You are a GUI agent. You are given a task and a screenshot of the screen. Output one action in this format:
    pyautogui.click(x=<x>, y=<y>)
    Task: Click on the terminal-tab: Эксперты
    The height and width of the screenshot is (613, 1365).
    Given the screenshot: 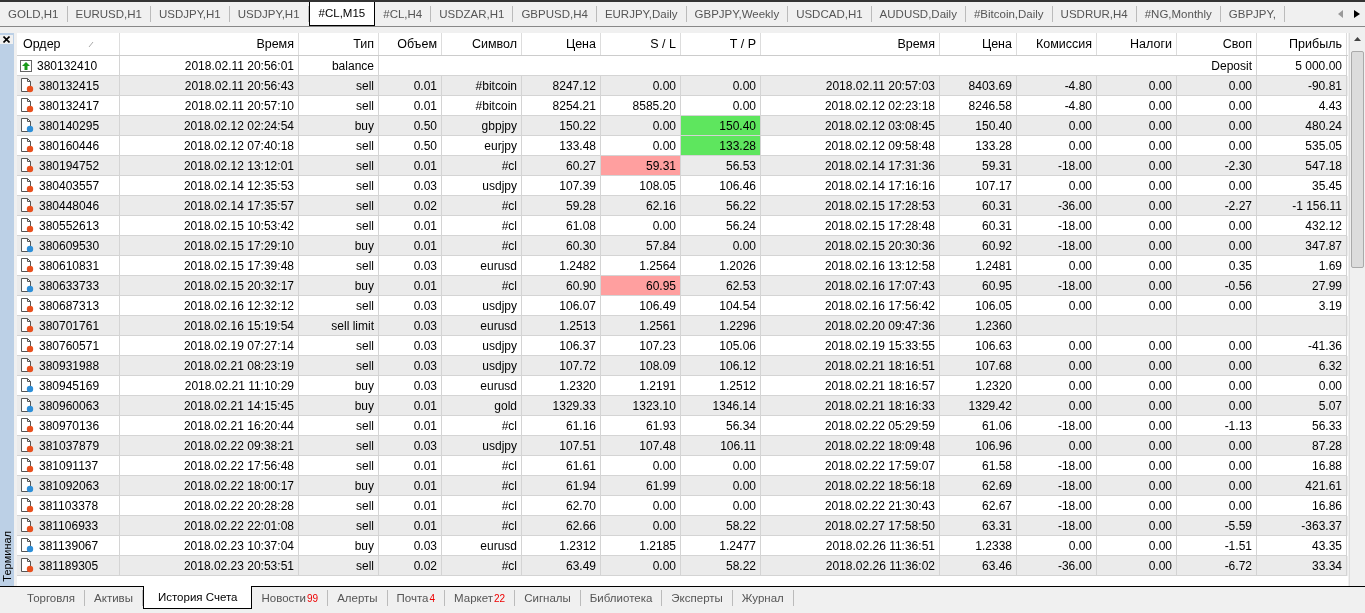 What is the action you would take?
    pyautogui.click(x=697, y=598)
    